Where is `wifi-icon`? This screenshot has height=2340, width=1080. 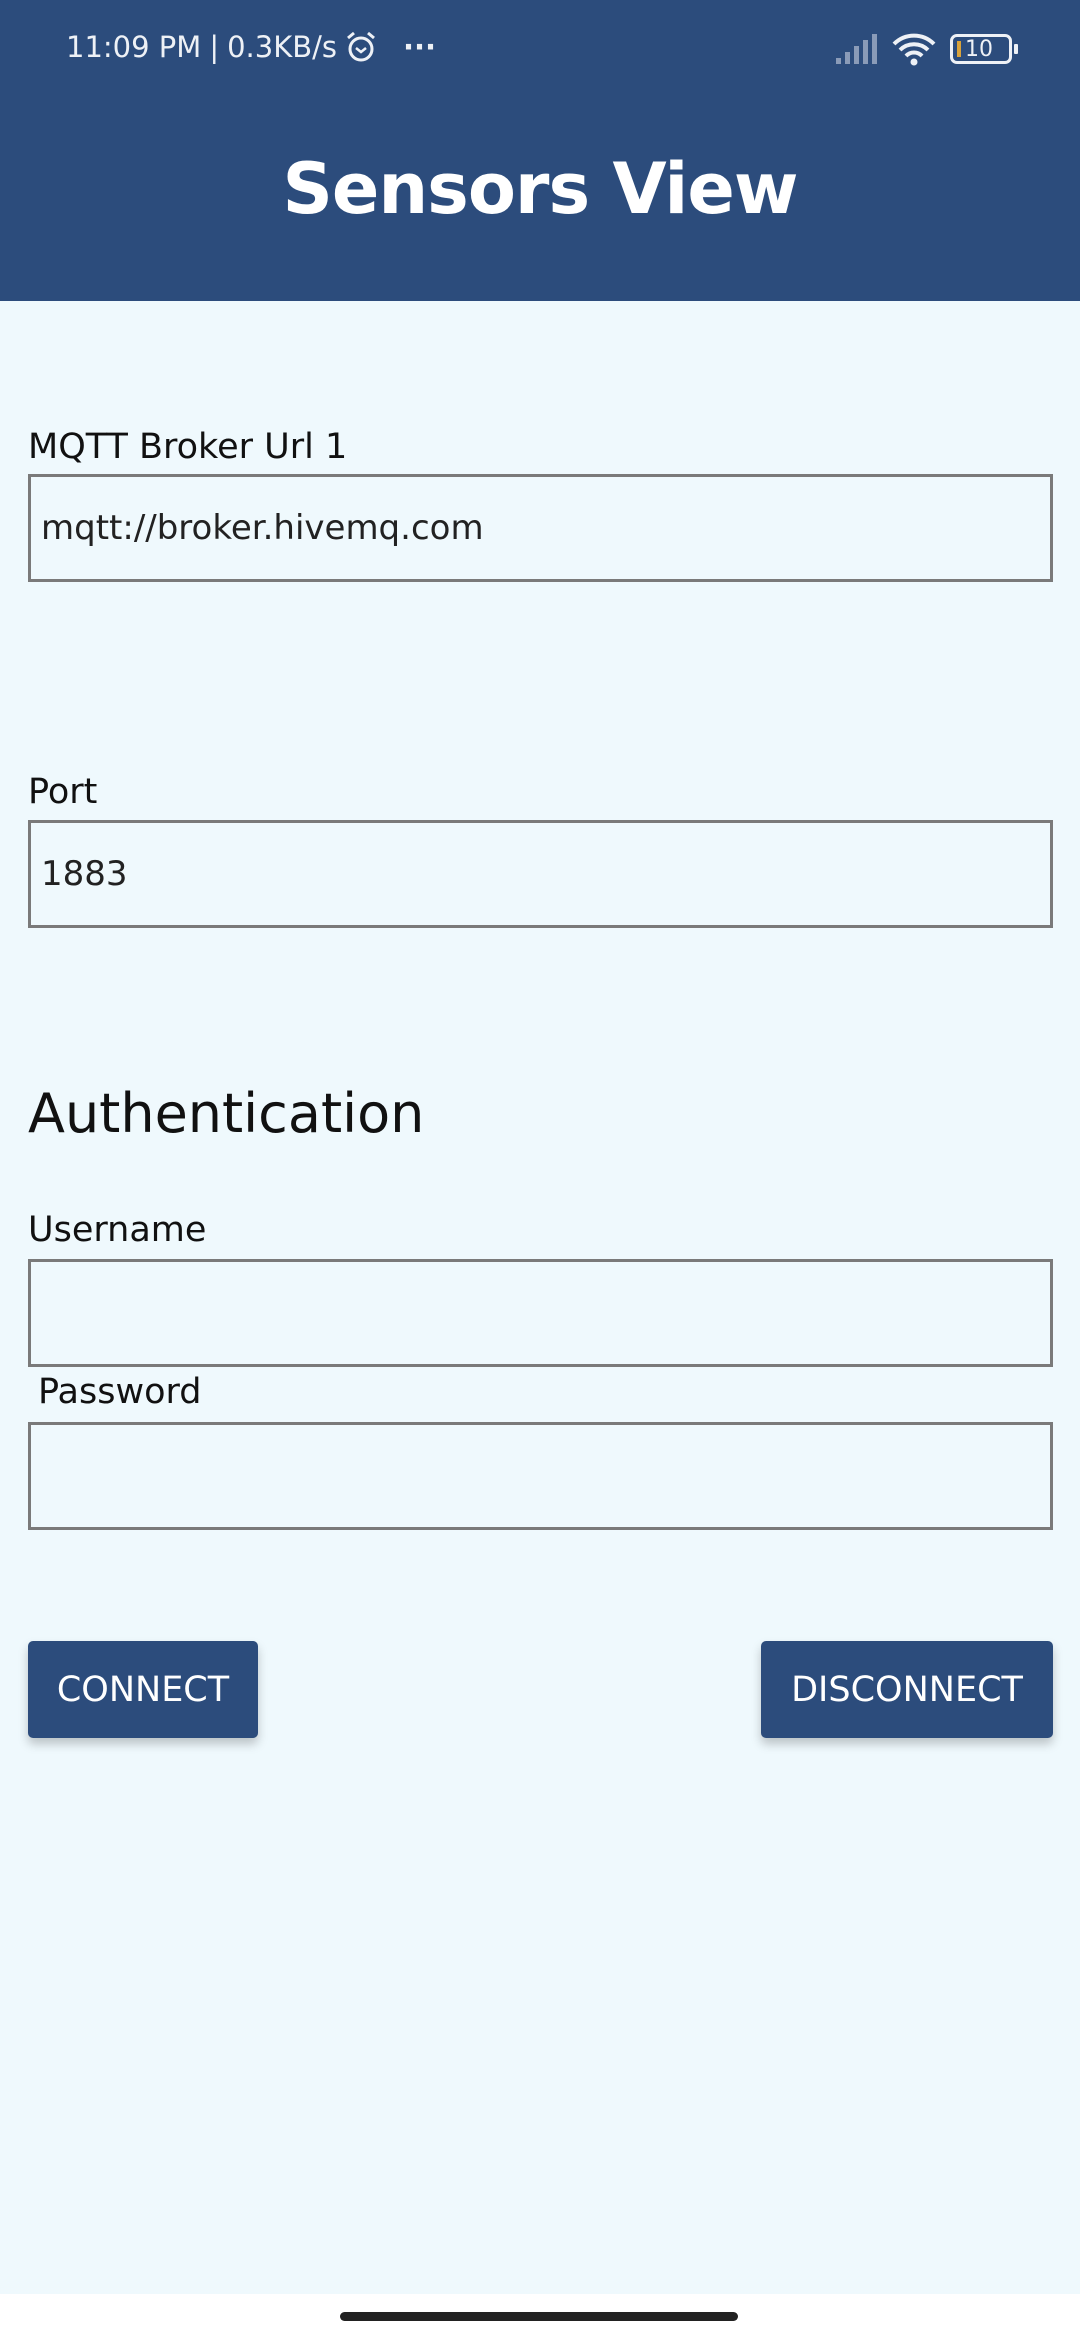
wifi-icon is located at coordinates (914, 49).